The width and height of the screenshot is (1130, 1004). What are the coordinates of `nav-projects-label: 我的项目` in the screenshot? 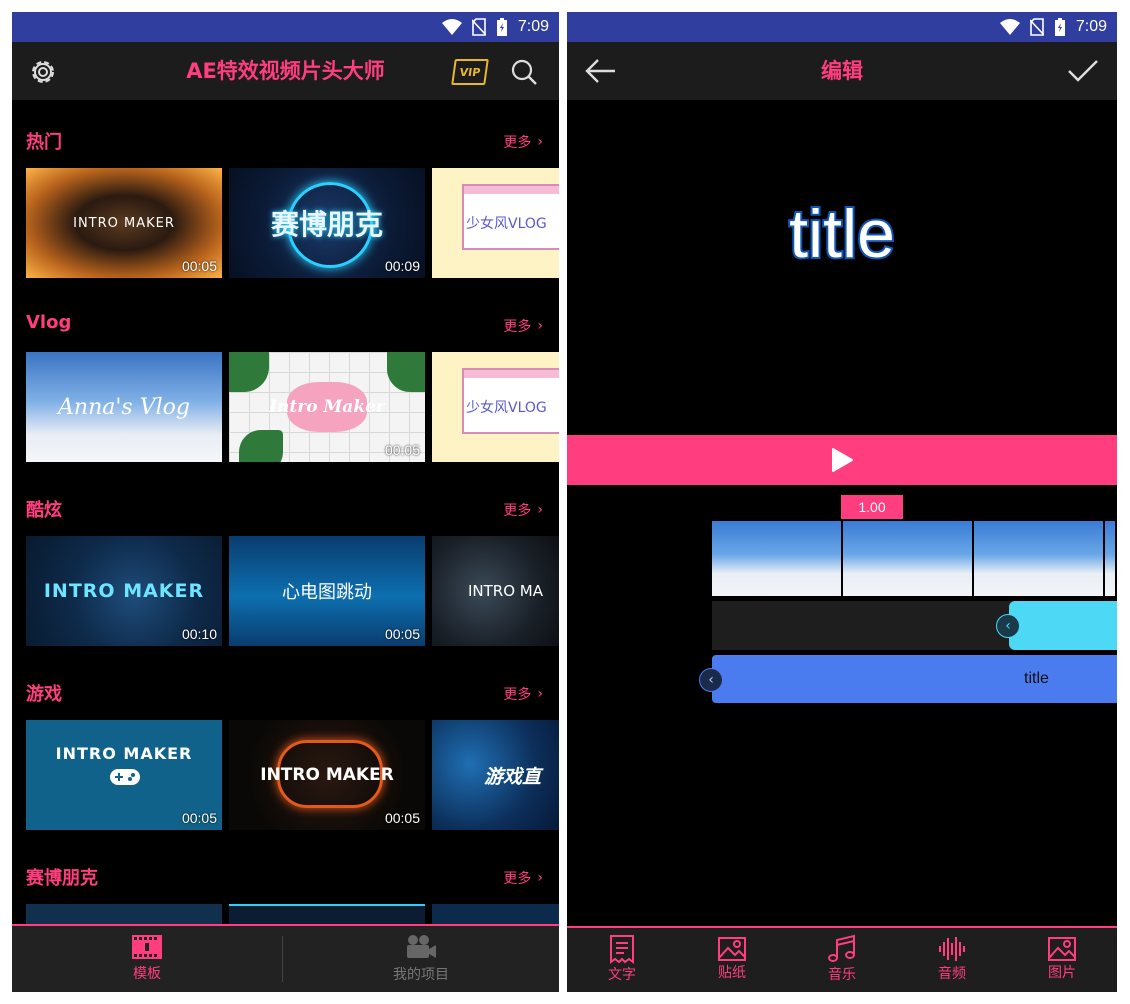 It's located at (421, 975).